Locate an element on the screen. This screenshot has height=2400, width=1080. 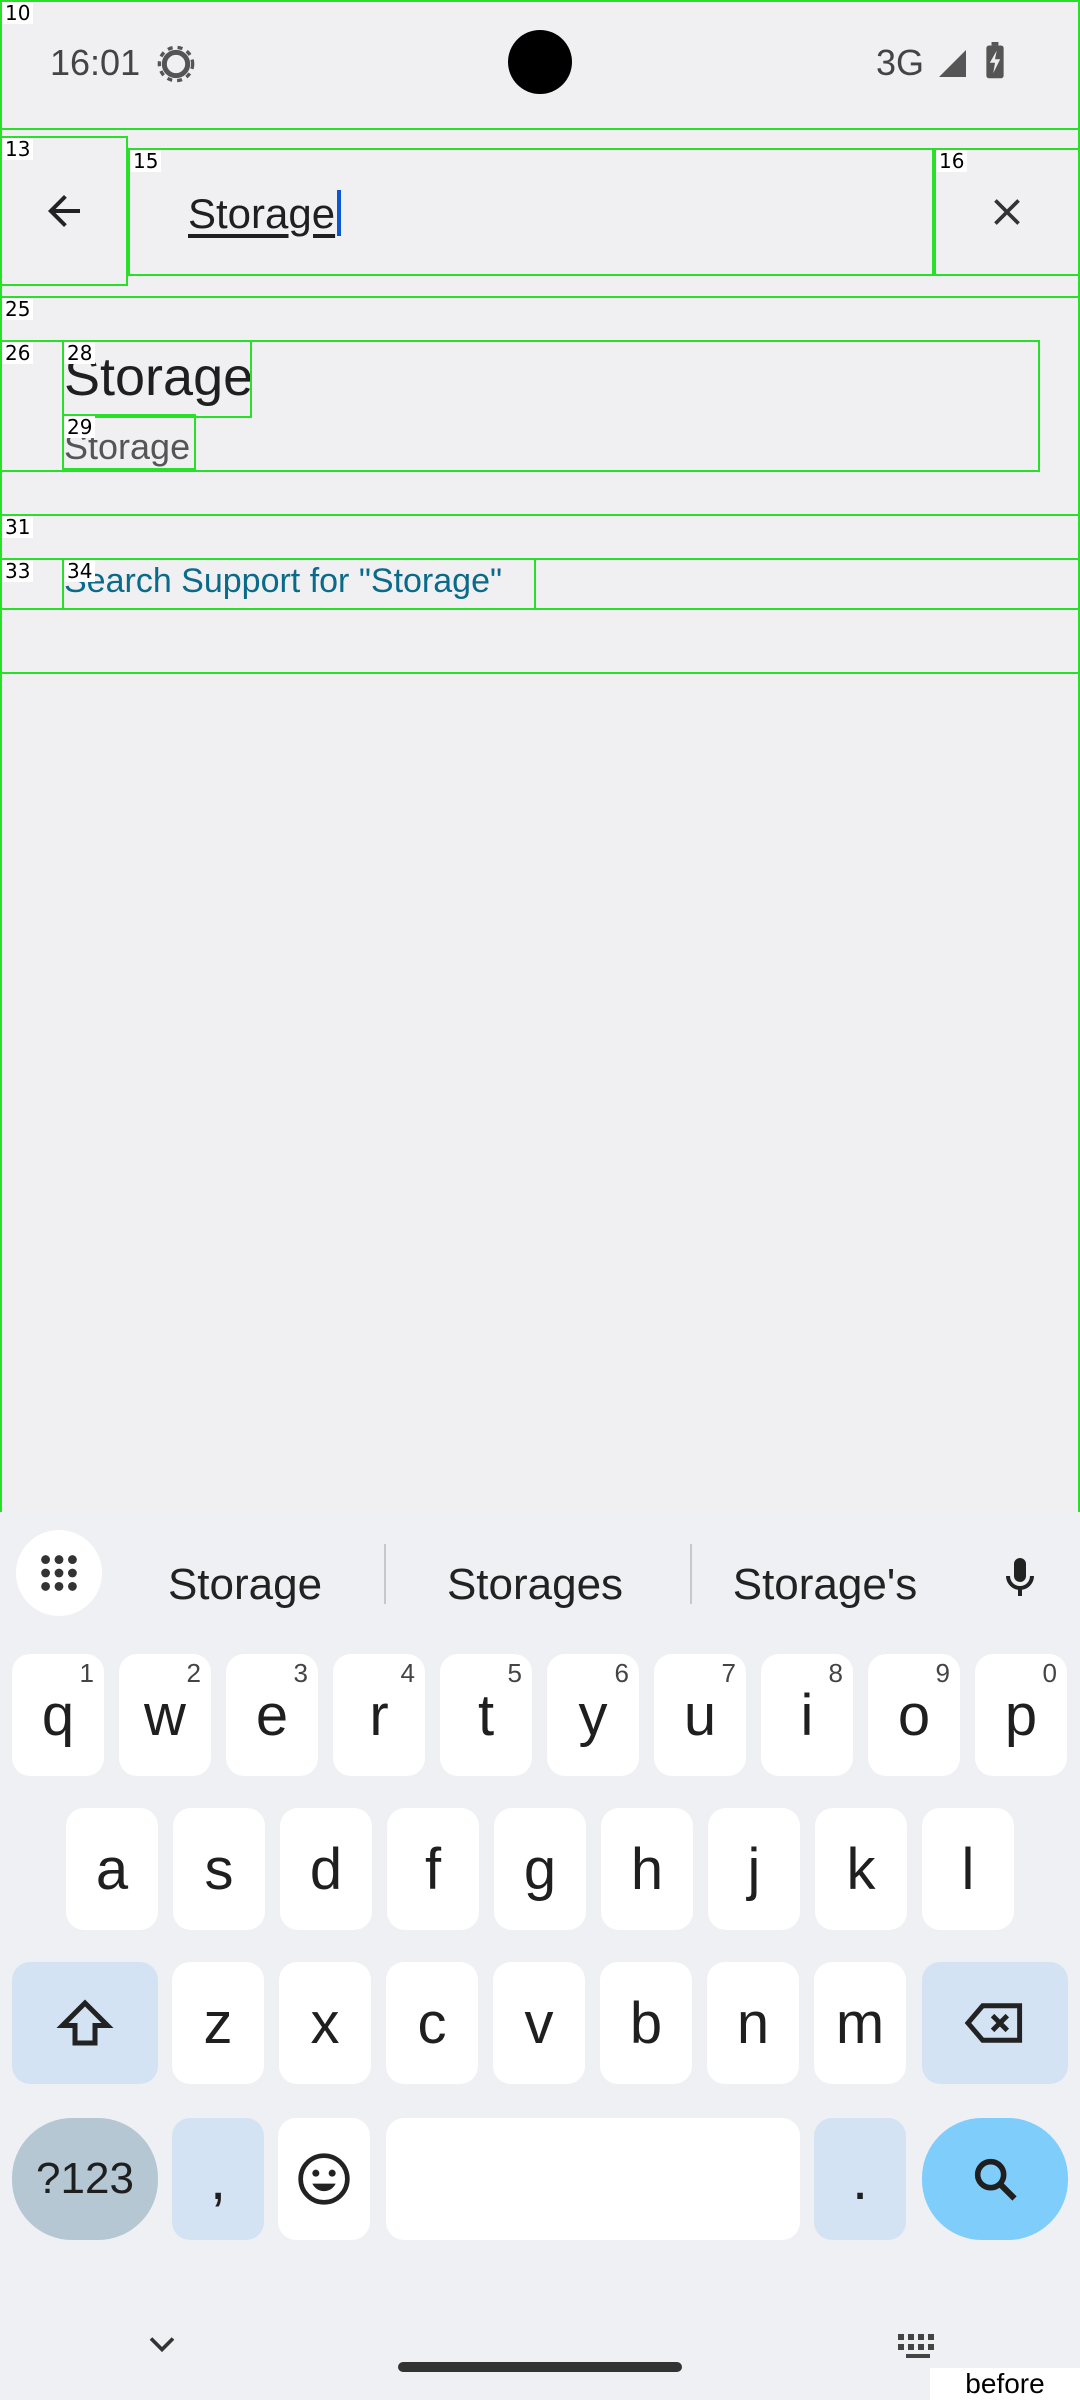
key-v: v is located at coordinates (539, 2023).